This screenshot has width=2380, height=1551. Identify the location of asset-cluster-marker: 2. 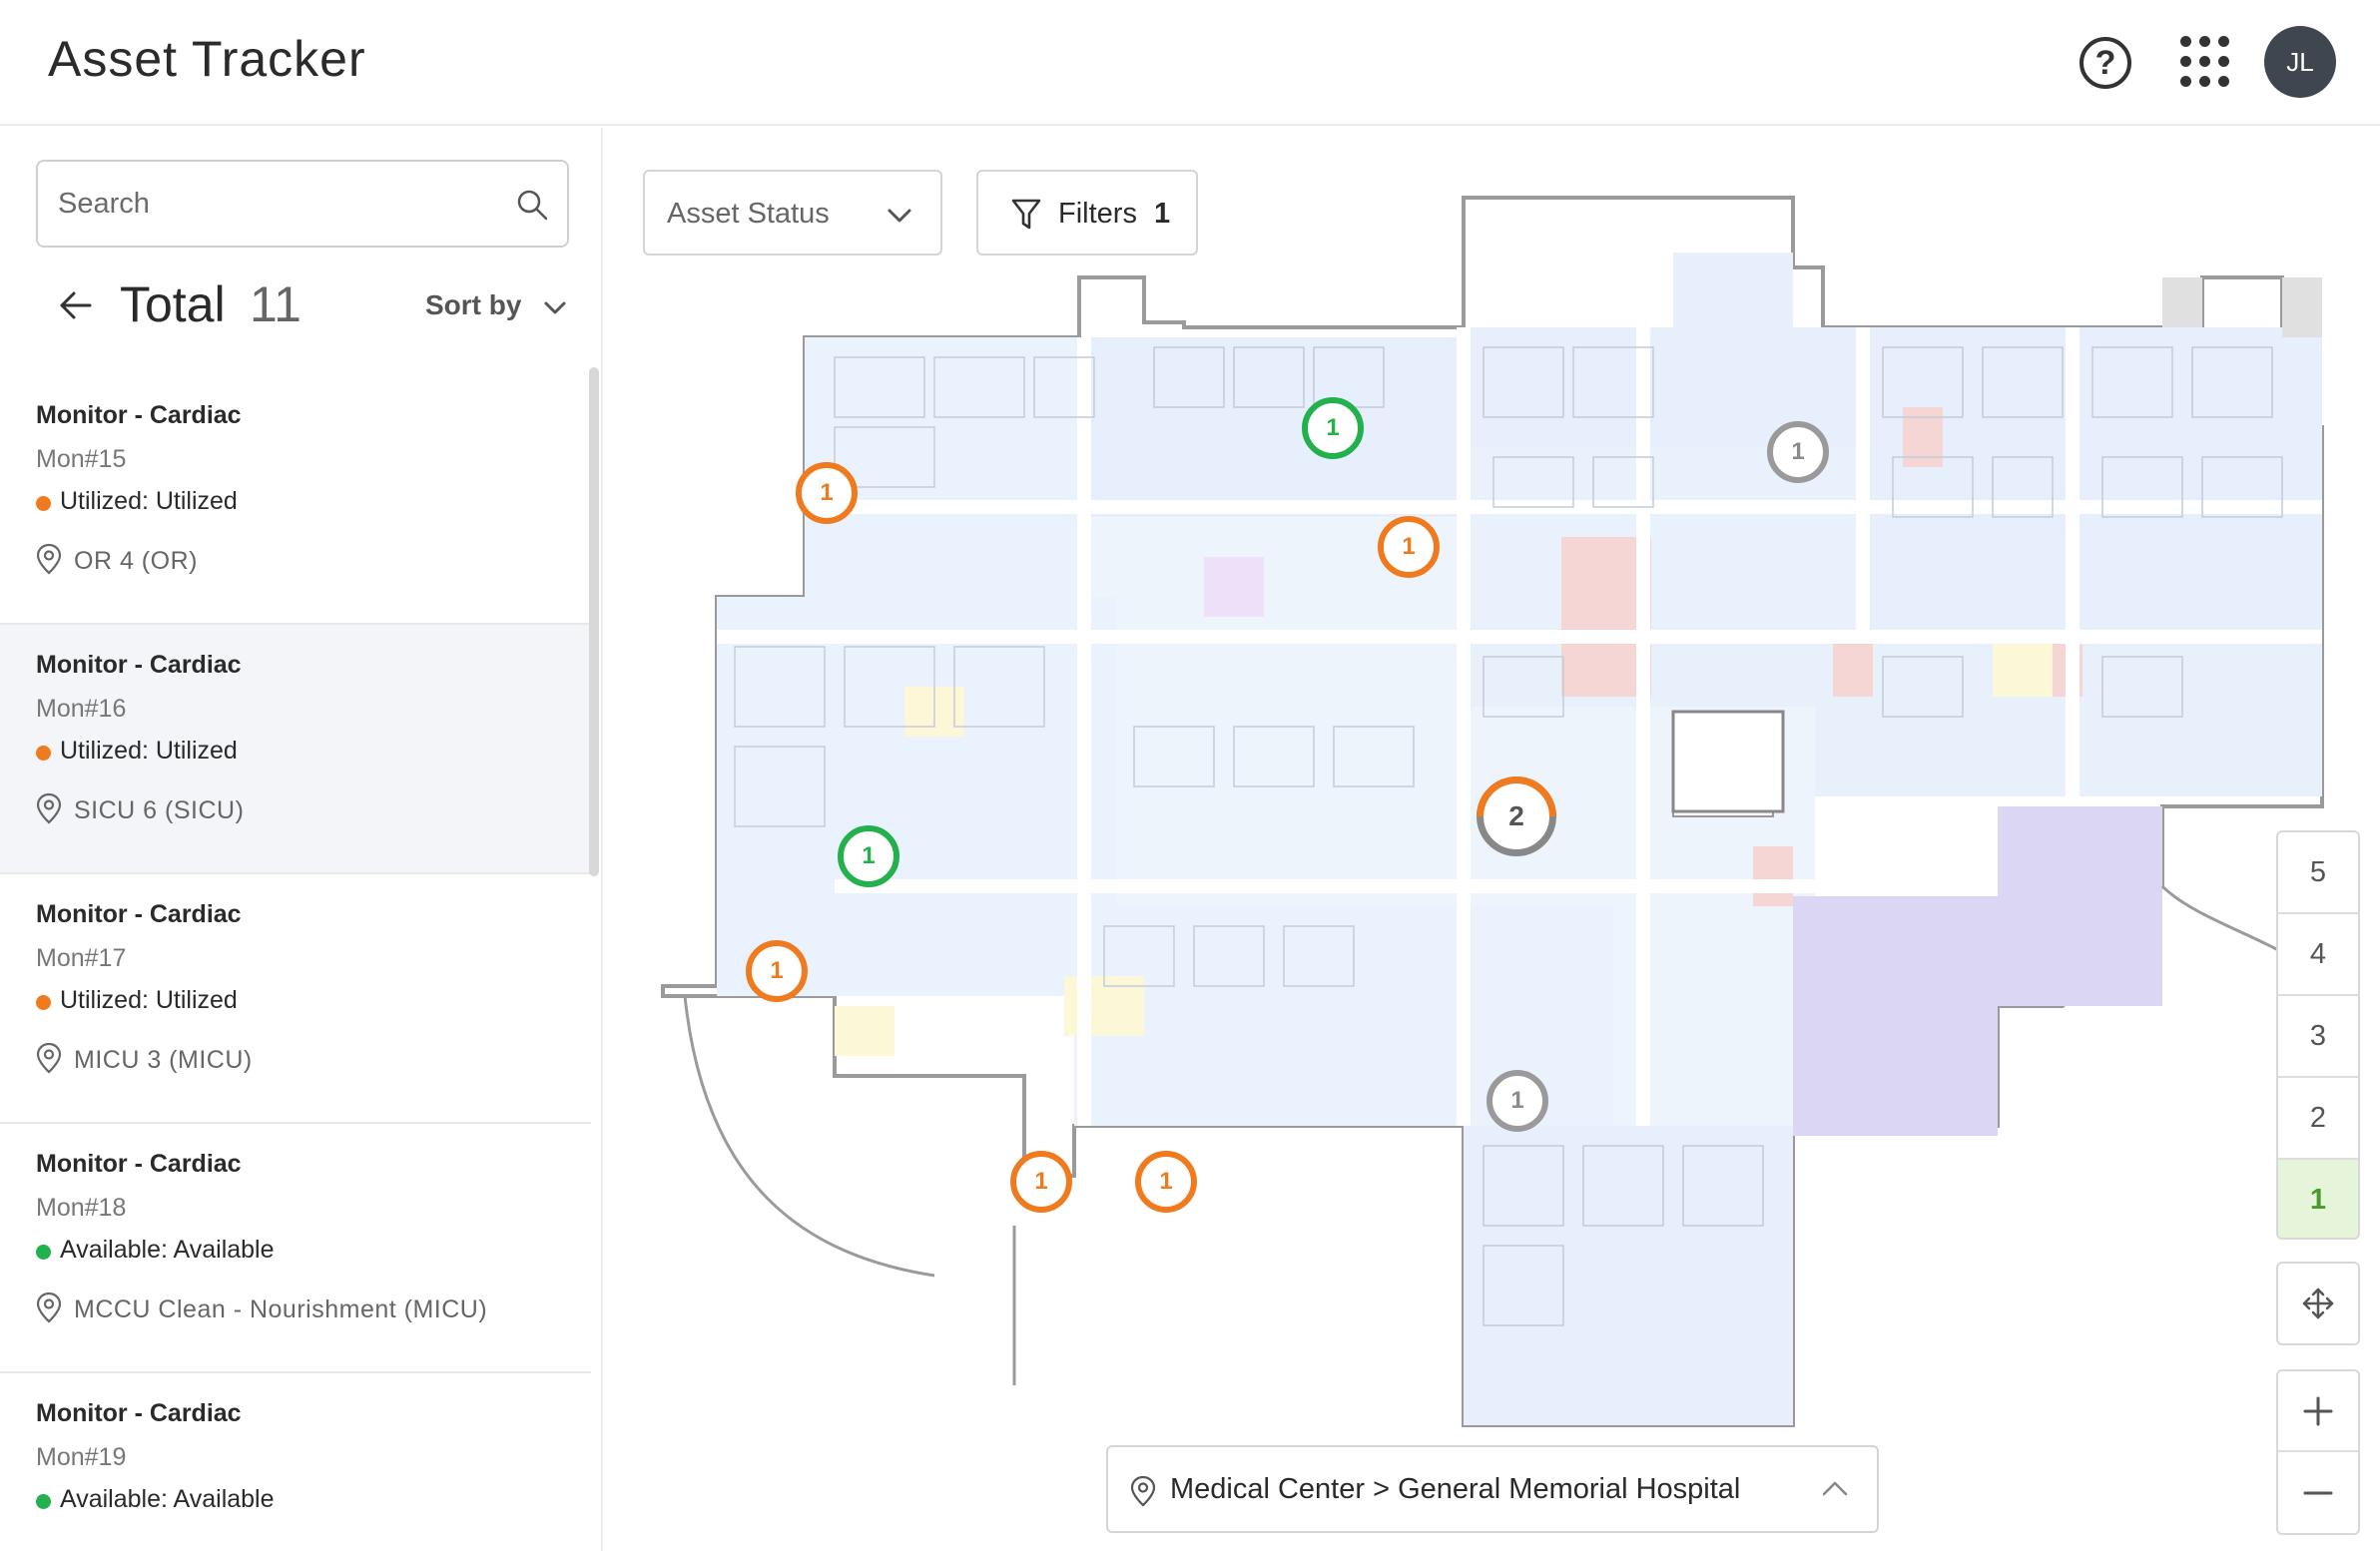
(1516, 816).